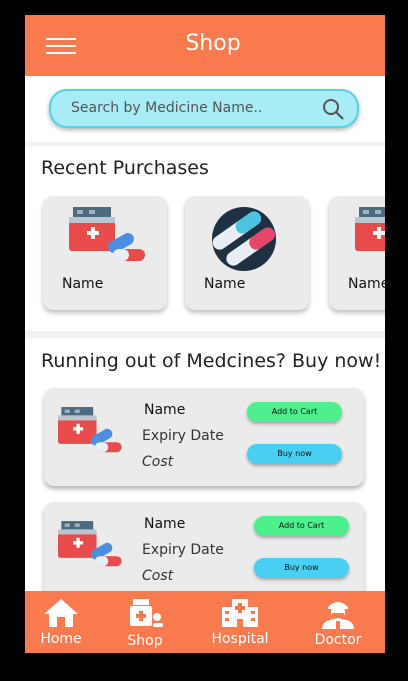 This screenshot has height=681, width=408. What do you see at coordinates (145, 641) in the screenshot?
I see `nav-label-shop: Shop` at bounding box center [145, 641].